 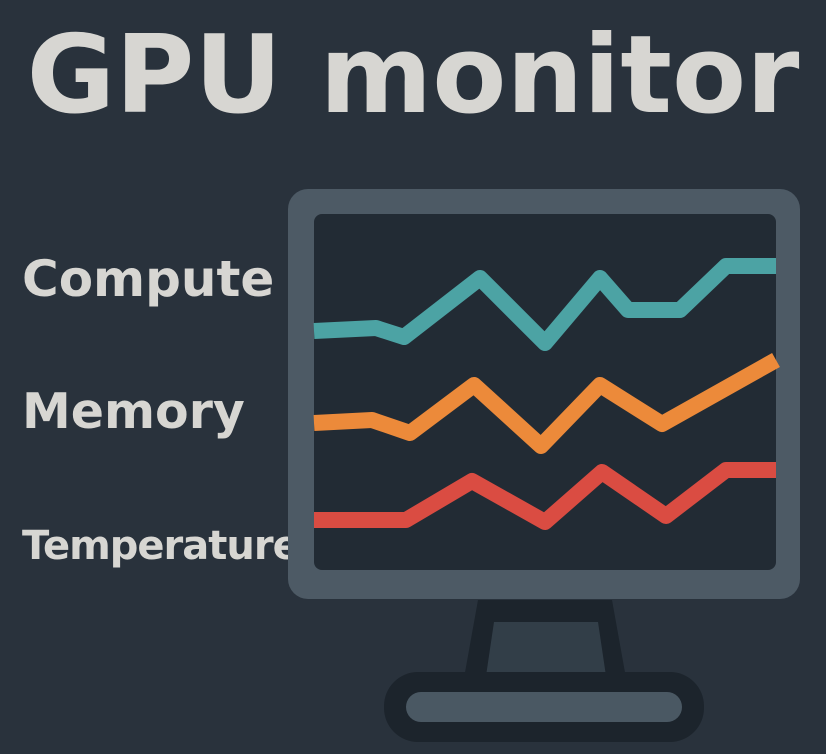 I want to click on monitor-stand-base-inner, so click(x=544, y=707).